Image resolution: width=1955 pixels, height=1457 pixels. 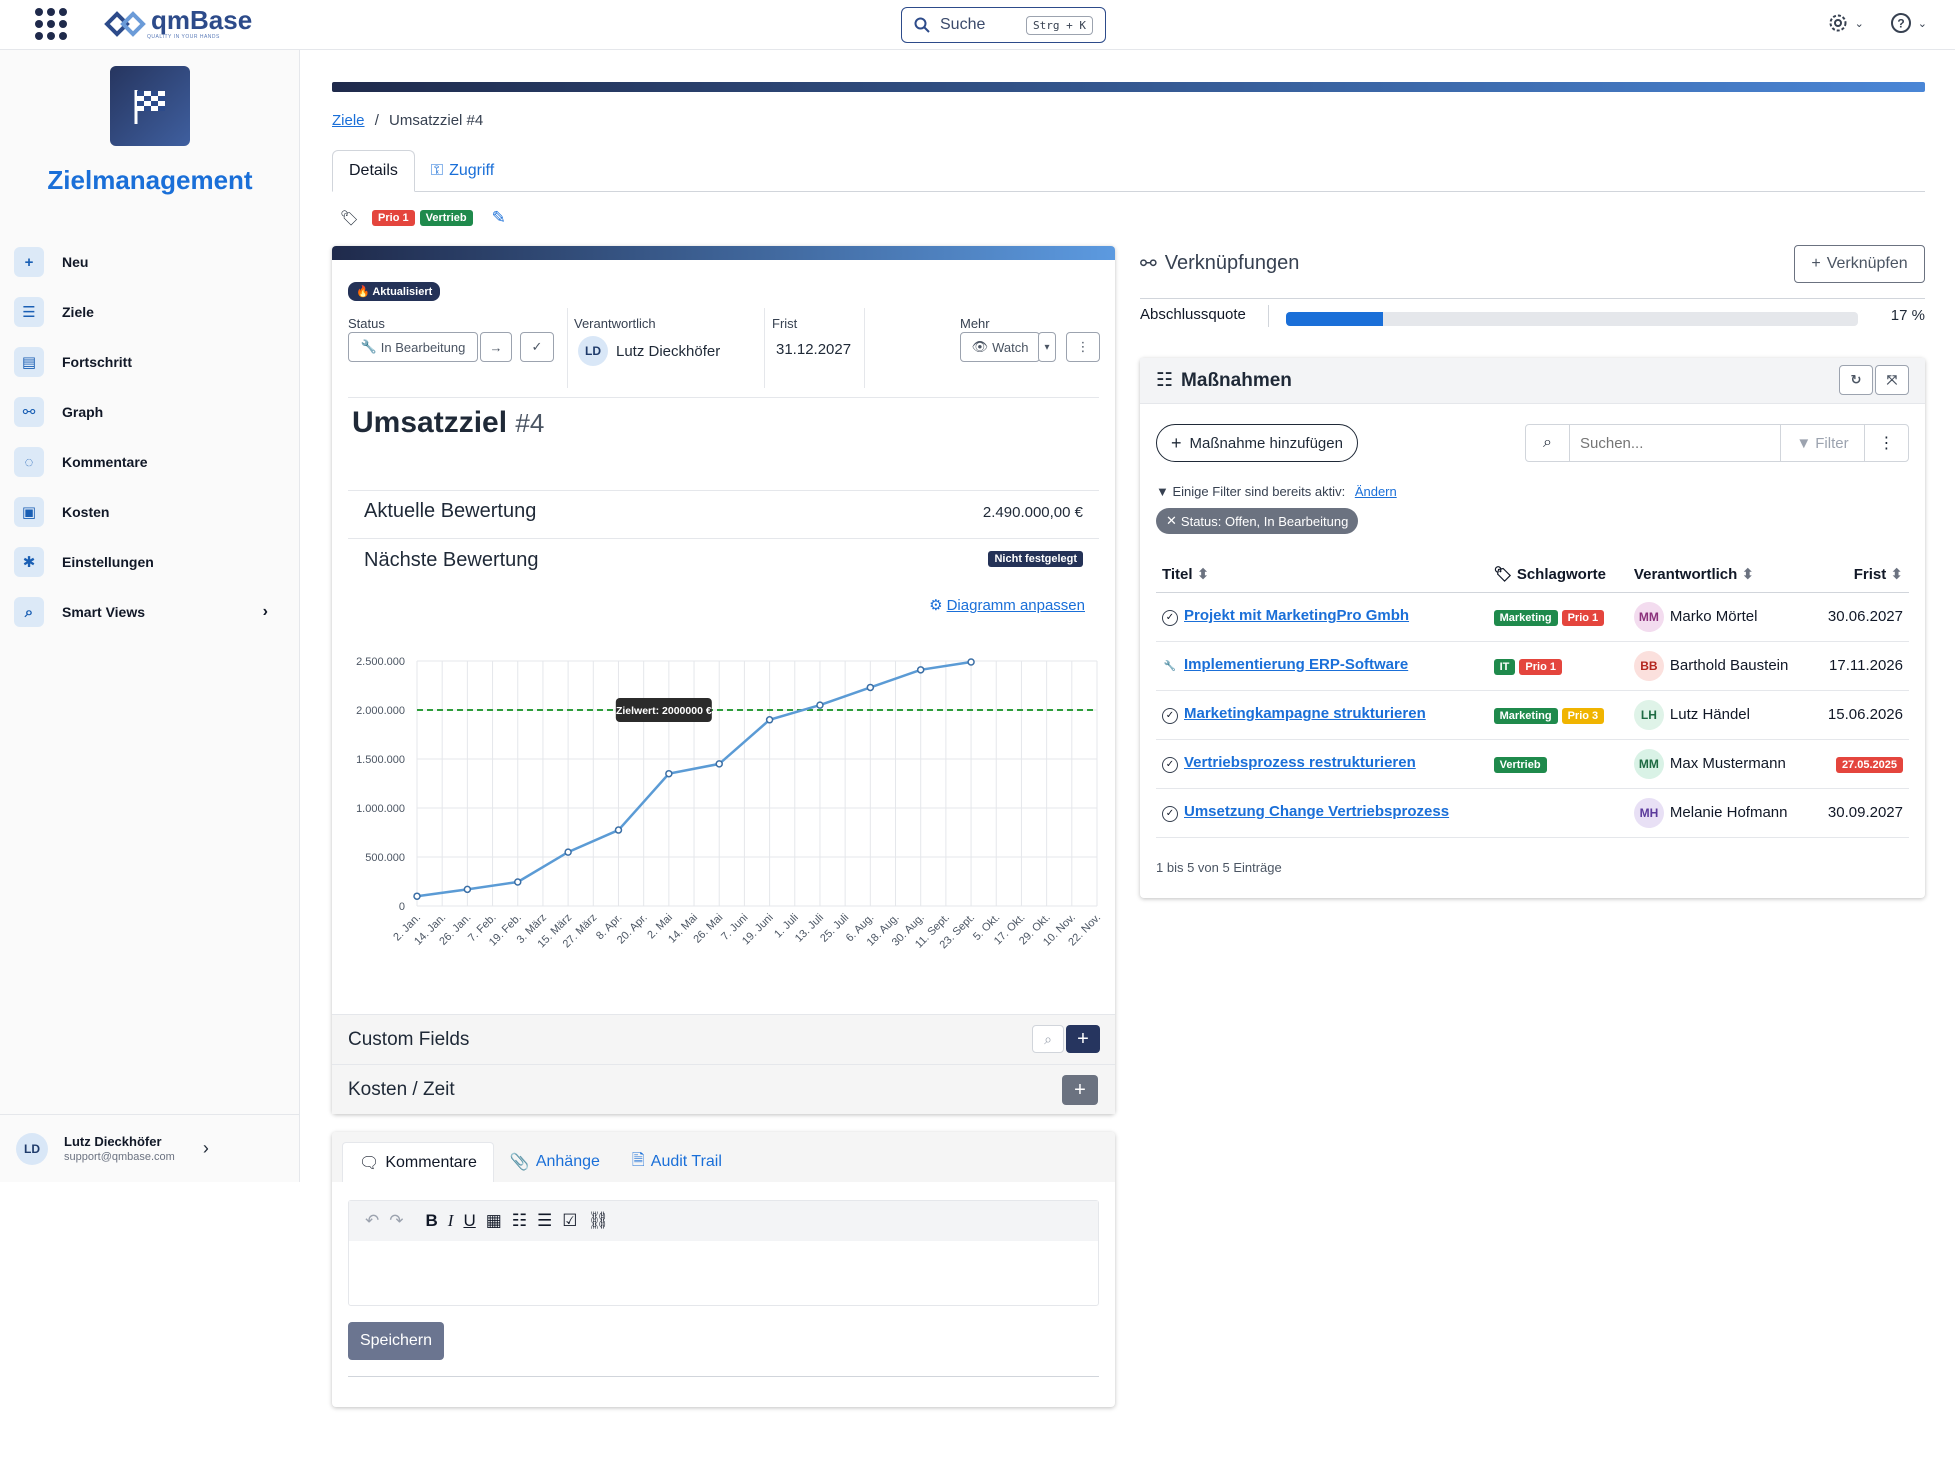 I want to click on refresh-button: ↻, so click(x=1856, y=380).